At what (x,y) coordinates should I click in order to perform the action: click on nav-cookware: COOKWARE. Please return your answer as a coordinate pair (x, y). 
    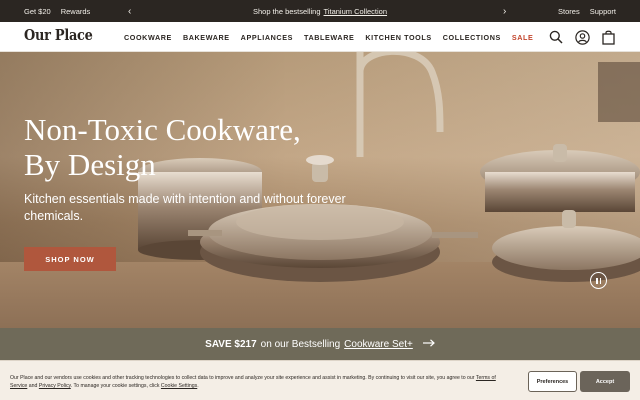
    Looking at the image, I should click on (148, 37).